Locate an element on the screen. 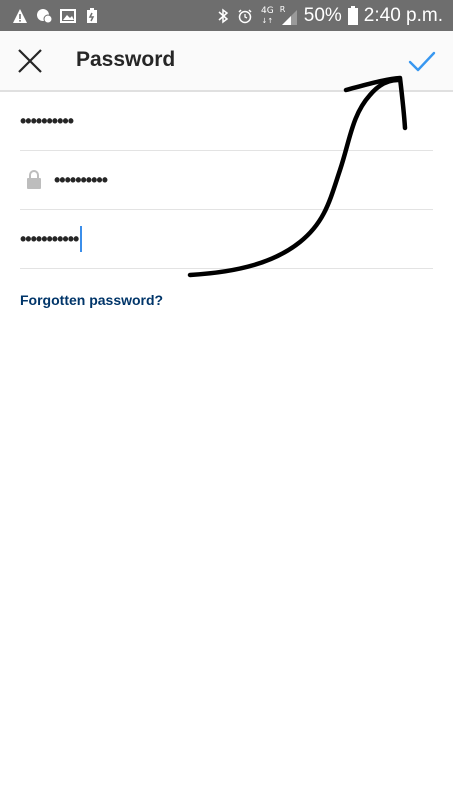  page-title: Password is located at coordinates (126, 59).